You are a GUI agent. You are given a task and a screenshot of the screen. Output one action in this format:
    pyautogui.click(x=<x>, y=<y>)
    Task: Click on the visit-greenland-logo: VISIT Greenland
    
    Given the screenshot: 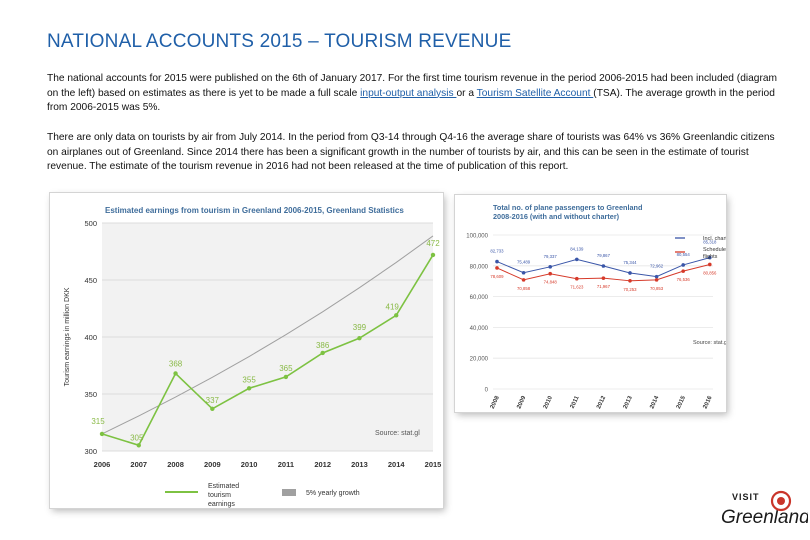 What is the action you would take?
    pyautogui.click(x=764, y=507)
    